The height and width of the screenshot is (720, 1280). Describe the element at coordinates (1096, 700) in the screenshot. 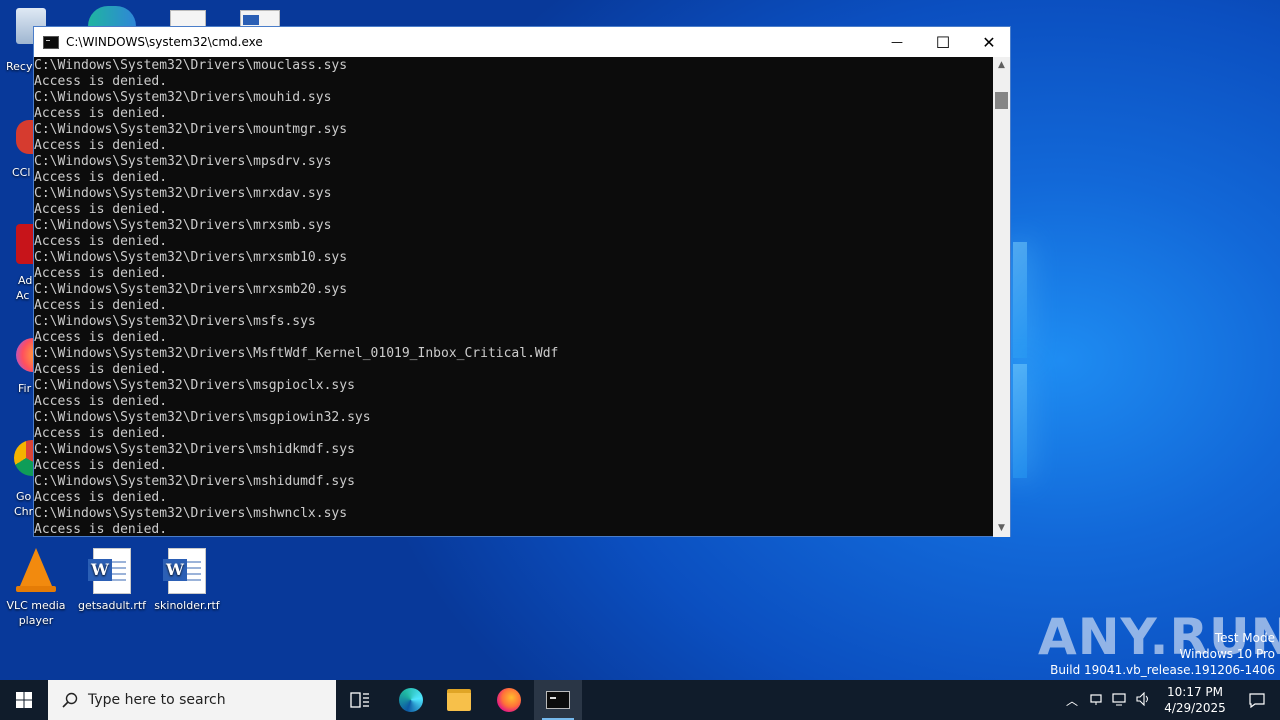

I see `network-status-icon` at that location.